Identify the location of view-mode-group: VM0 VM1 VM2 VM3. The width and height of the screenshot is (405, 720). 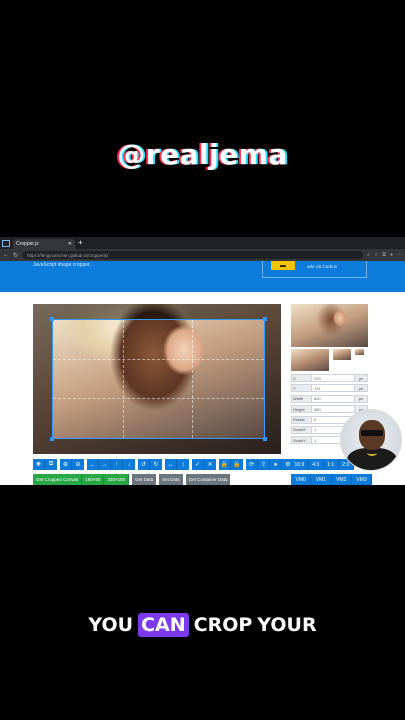
(332, 479).